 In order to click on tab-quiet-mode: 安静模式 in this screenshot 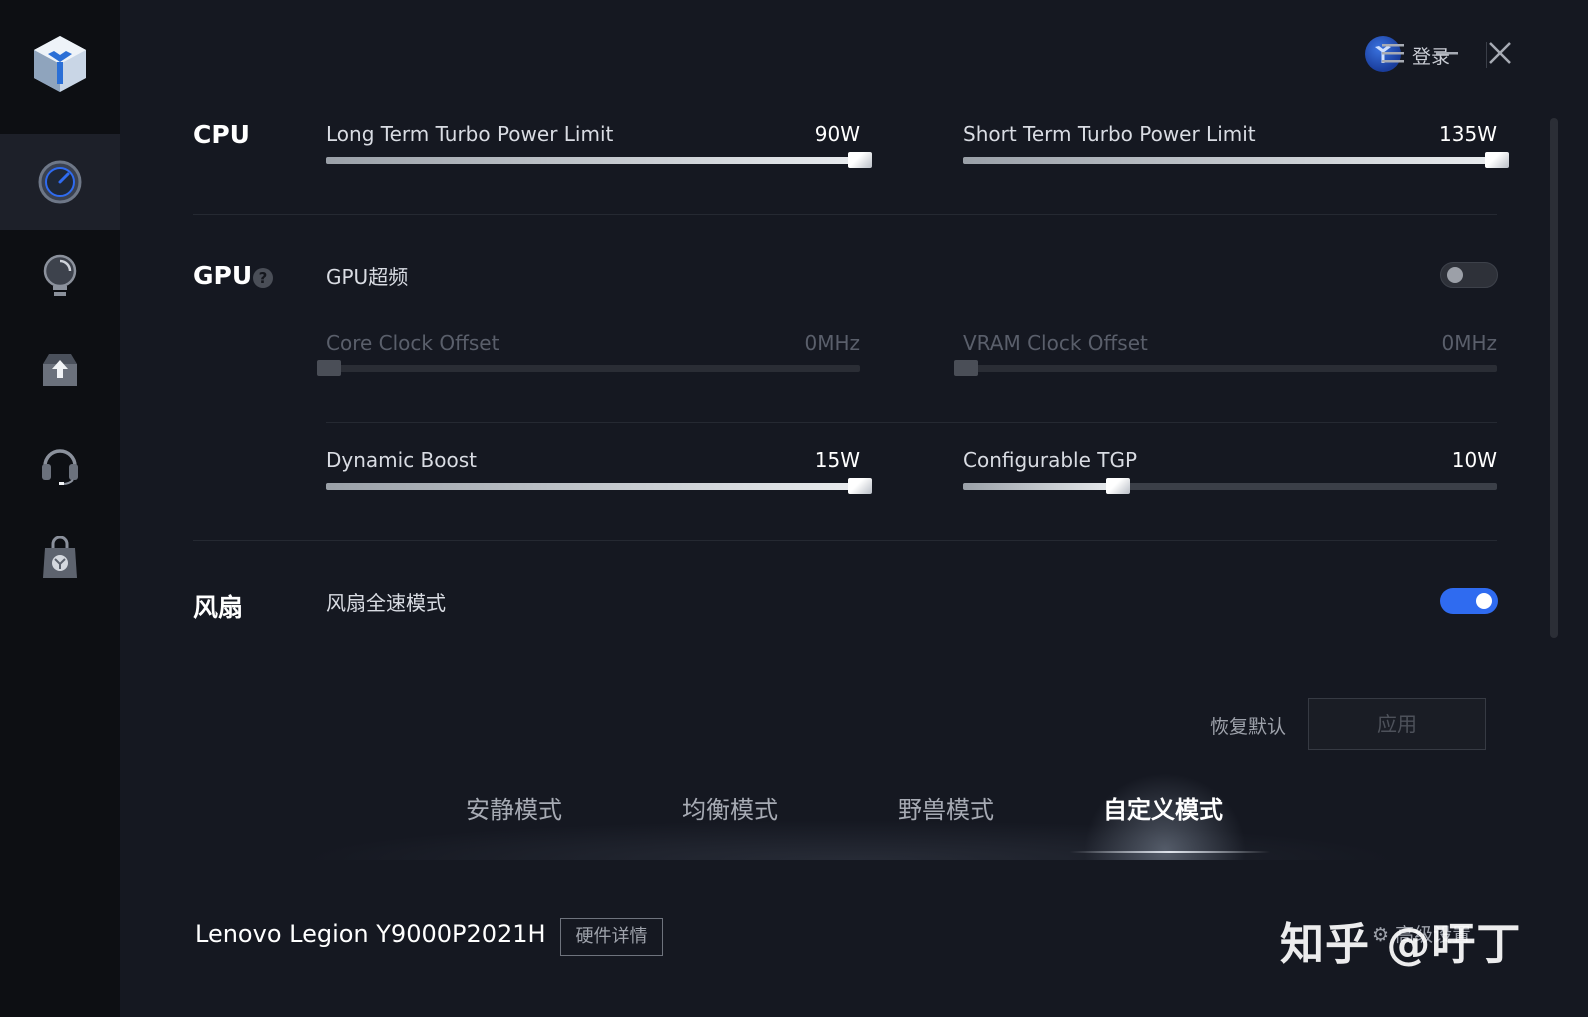, I will do `click(514, 807)`.